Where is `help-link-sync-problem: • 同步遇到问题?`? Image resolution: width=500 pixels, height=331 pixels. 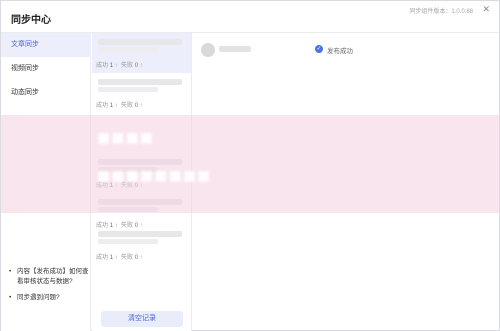
help-link-sync-problem: • 同步遇到问题? is located at coordinates (49, 298).